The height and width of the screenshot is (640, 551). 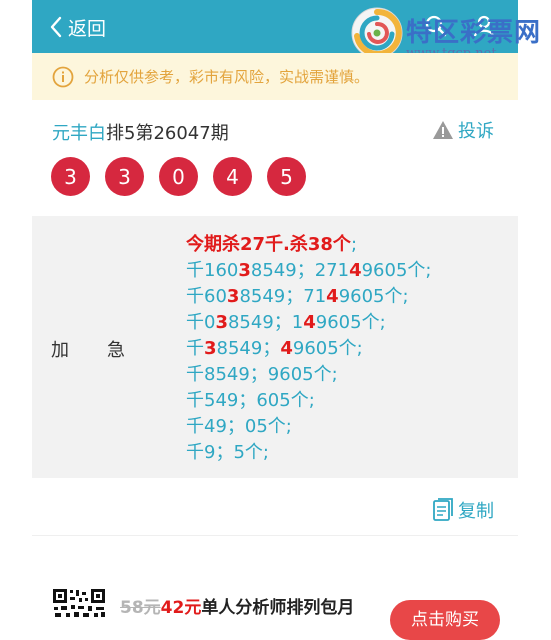 I want to click on prediction-headline: 今期杀27千.杀38个;, so click(x=346, y=245).